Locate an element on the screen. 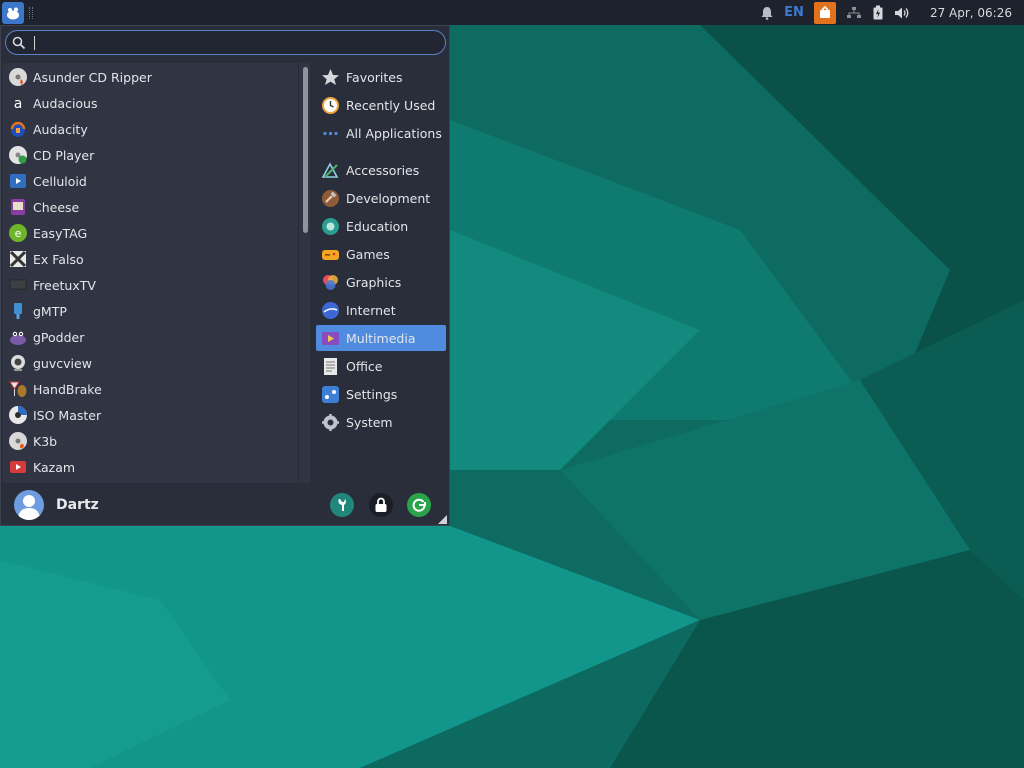 The height and width of the screenshot is (768, 1024). volume-icon is located at coordinates (902, 12).